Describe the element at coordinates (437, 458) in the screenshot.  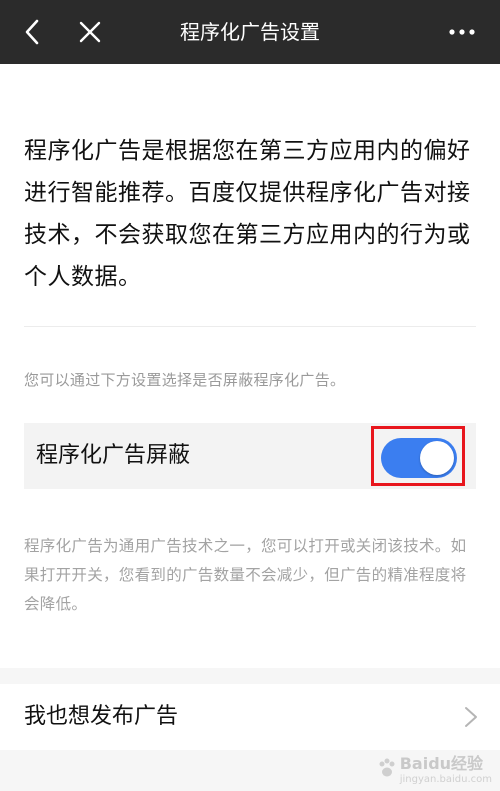
I see `toggle-knob` at that location.